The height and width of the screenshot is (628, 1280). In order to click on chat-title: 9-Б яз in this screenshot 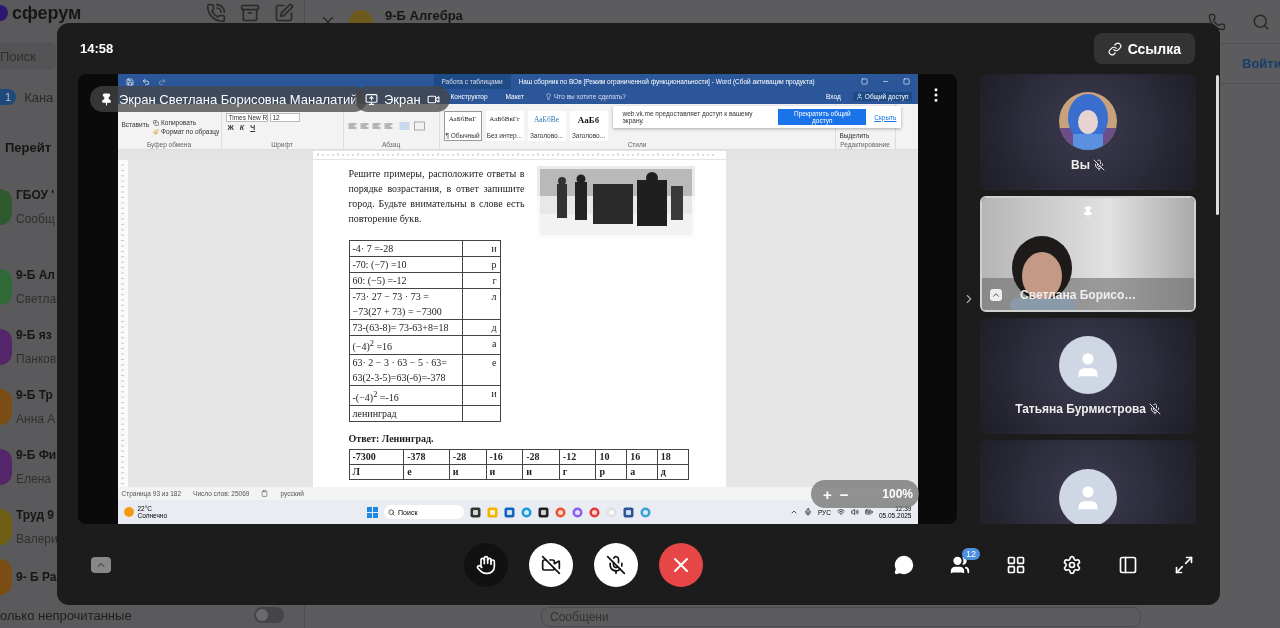, I will do `click(34, 335)`.